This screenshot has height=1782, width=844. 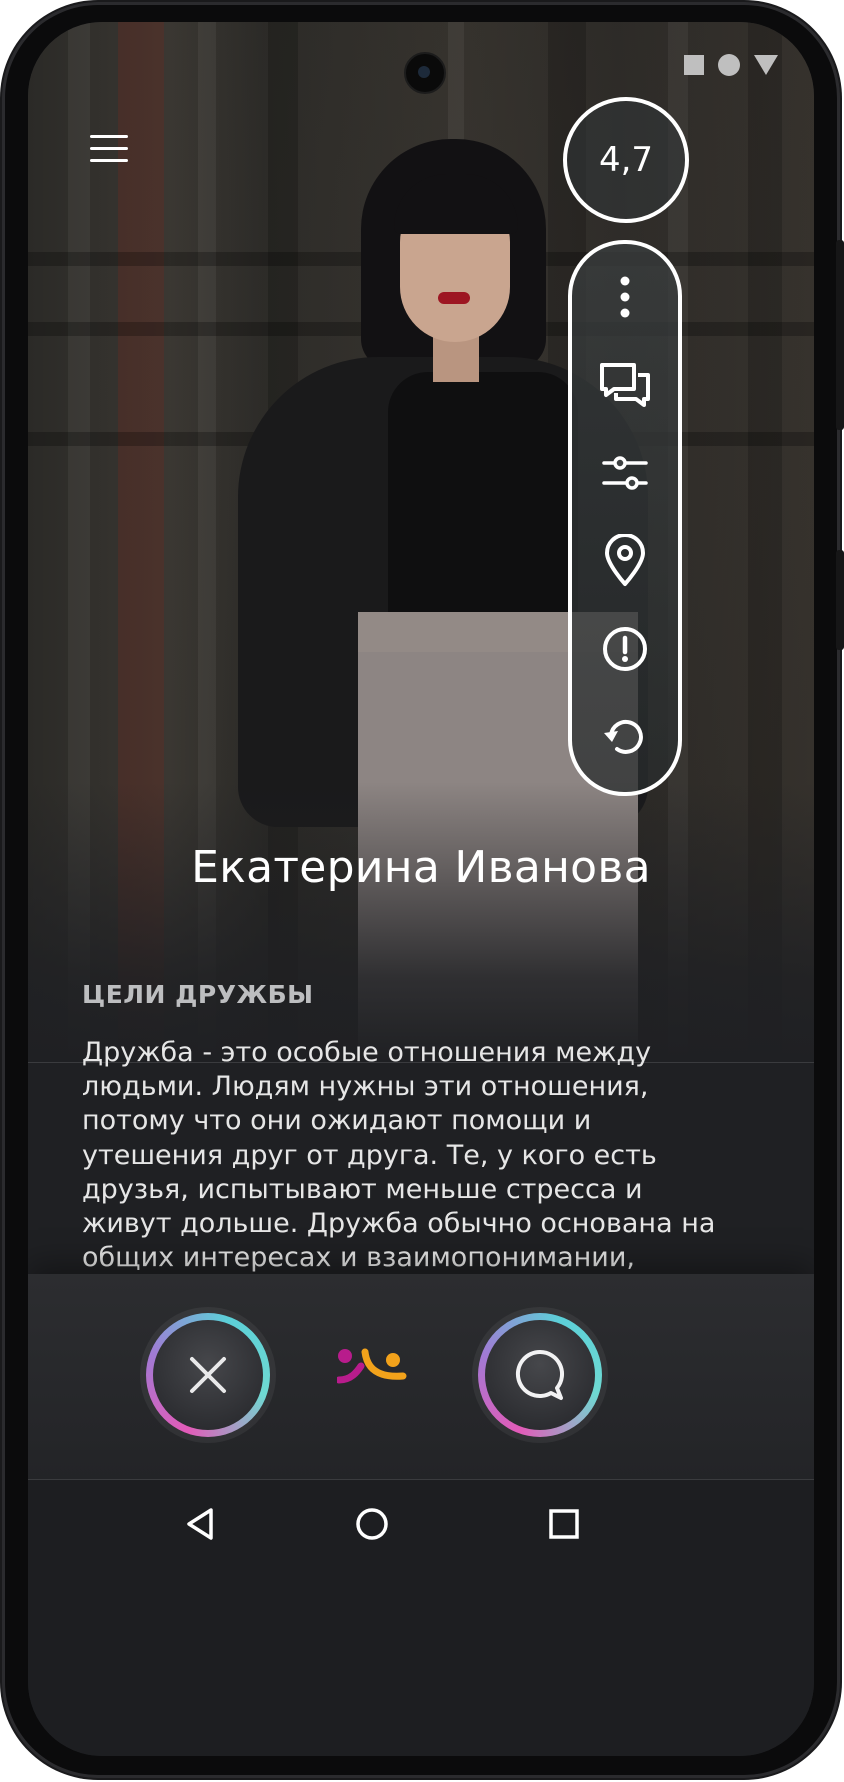 What do you see at coordinates (421, 867) in the screenshot?
I see `profile-name: Екатерина Иванова` at bounding box center [421, 867].